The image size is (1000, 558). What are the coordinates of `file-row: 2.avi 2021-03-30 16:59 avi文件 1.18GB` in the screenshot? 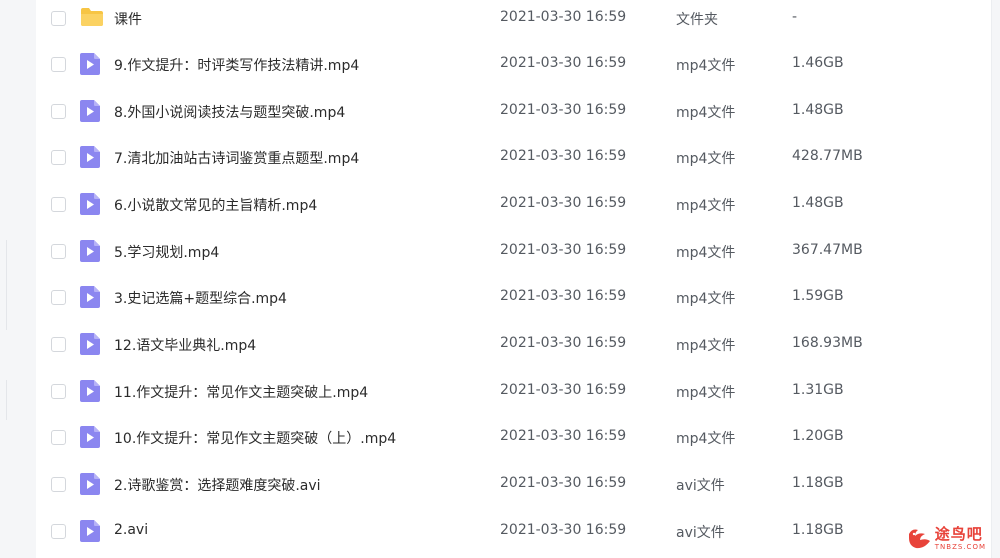 It's located at (513, 533).